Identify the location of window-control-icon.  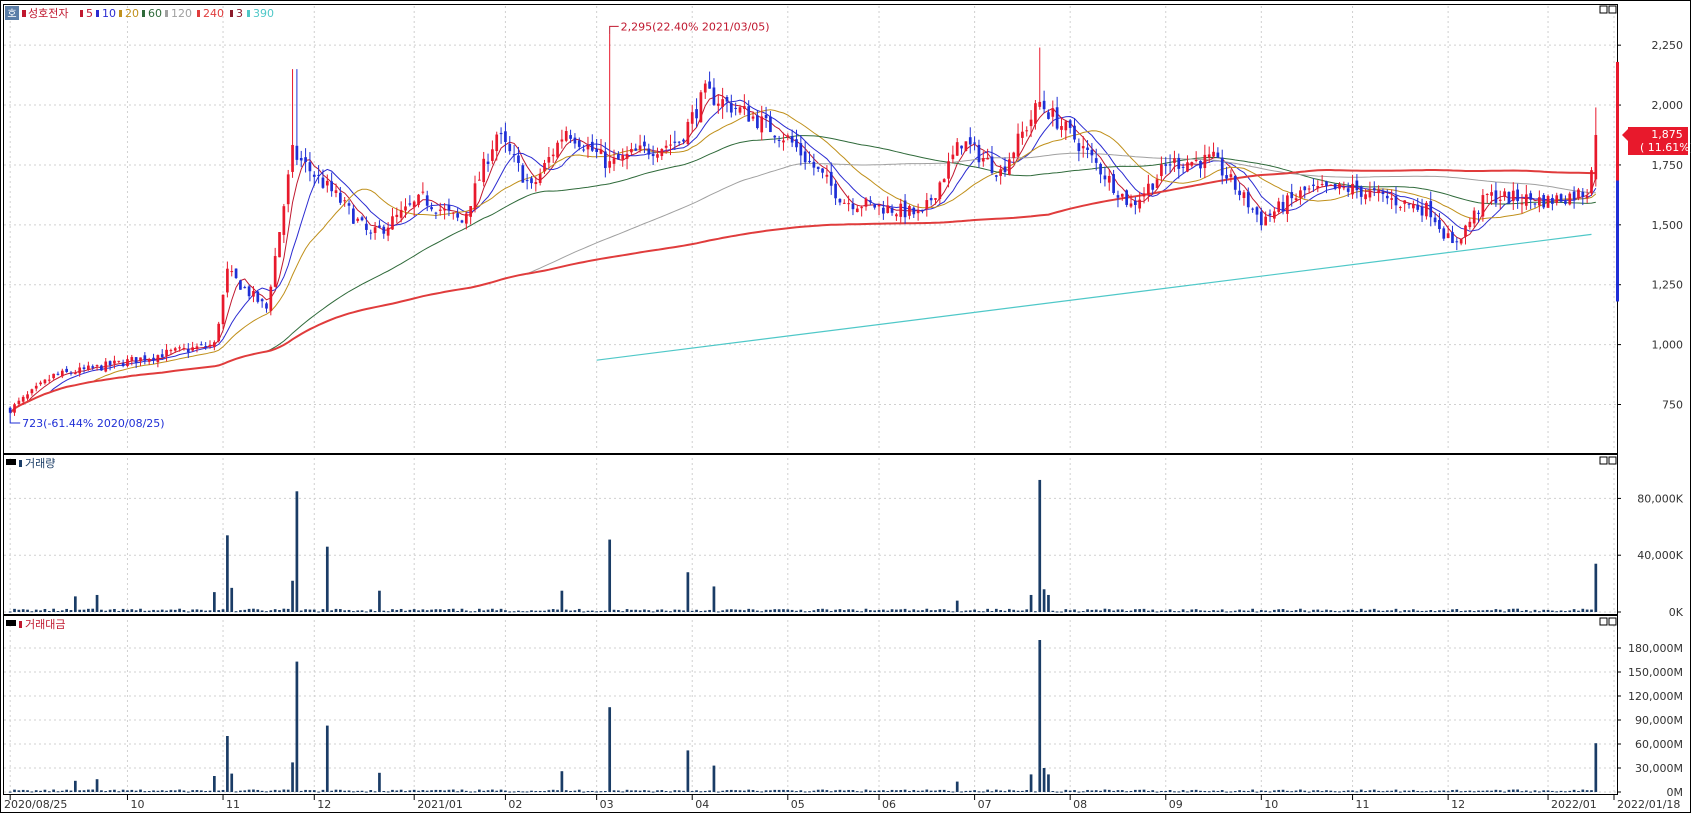
(1603, 621).